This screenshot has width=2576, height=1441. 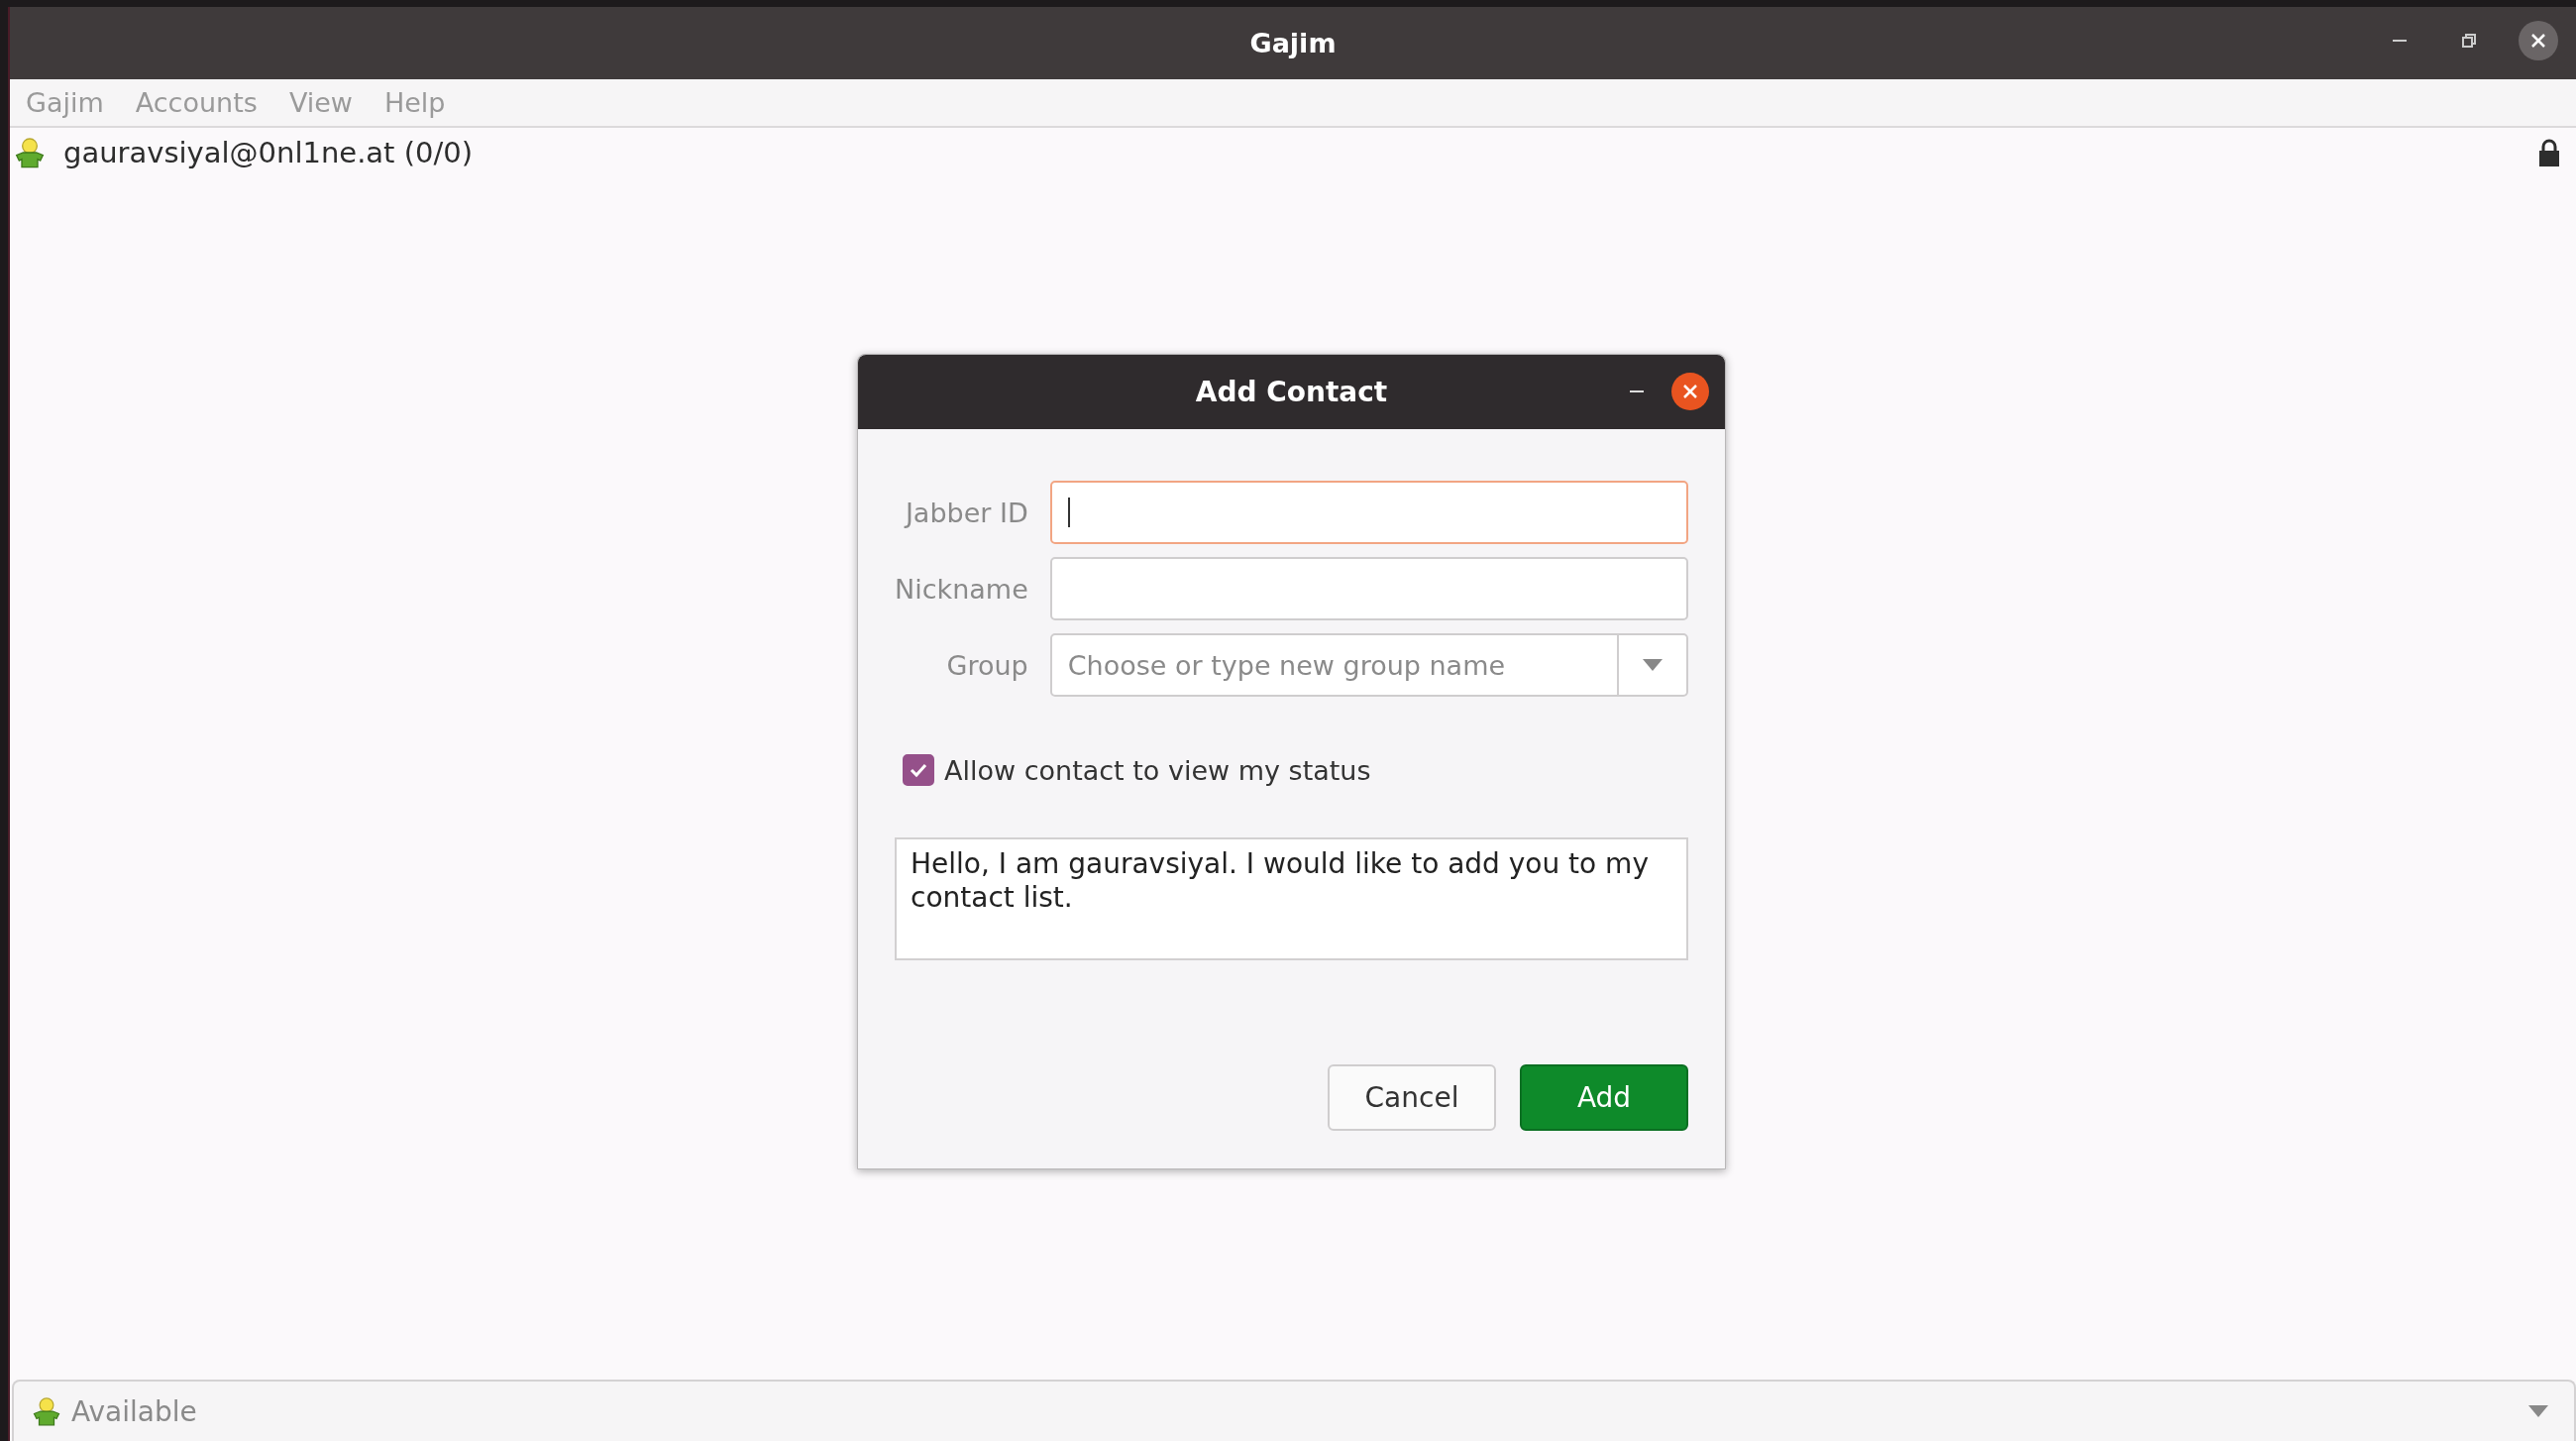 I want to click on menu-item: Gajim, so click(x=65, y=102).